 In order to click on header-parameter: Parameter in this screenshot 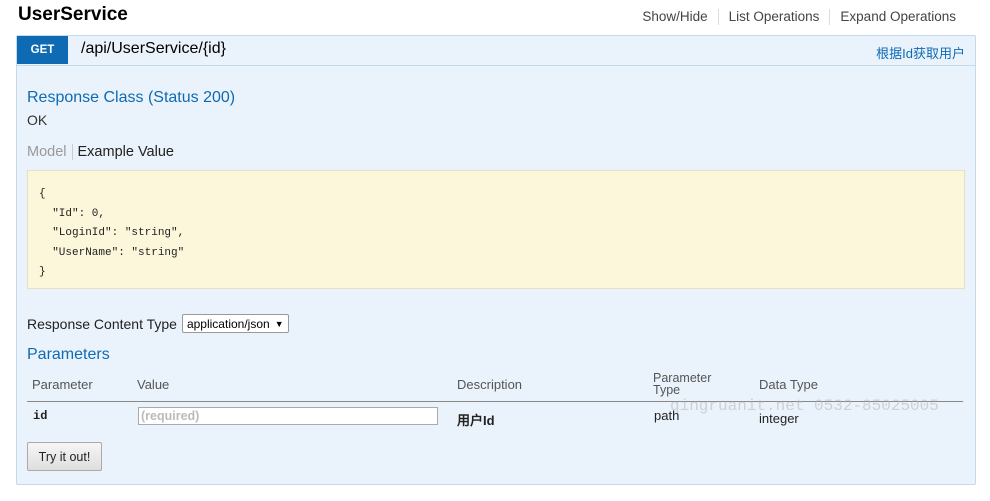, I will do `click(62, 384)`.